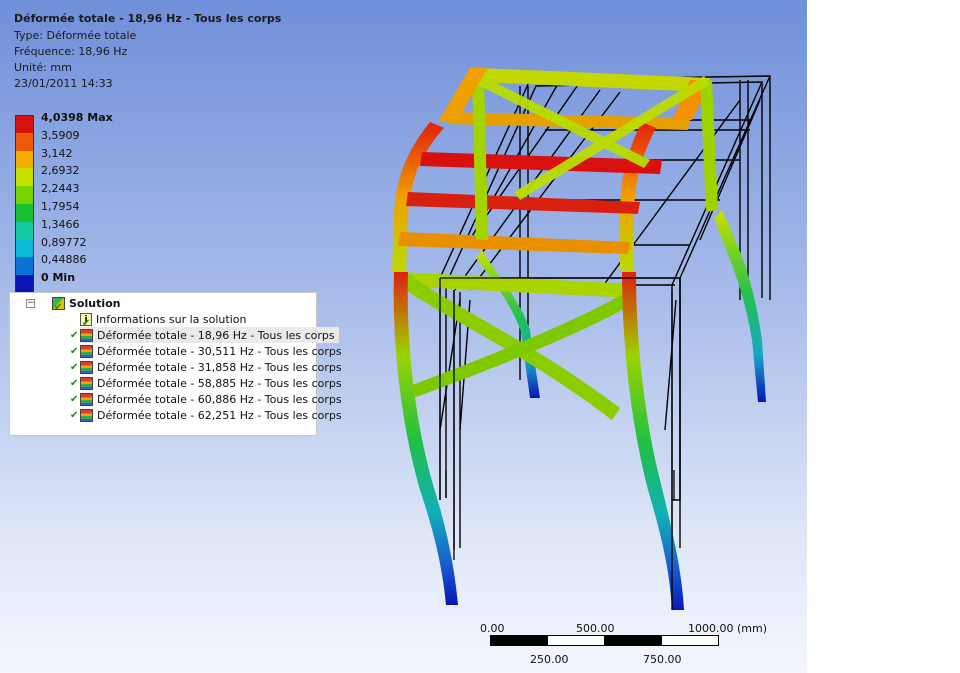  What do you see at coordinates (662, 659) in the screenshot?
I see `scale-label-bottom: 750.00` at bounding box center [662, 659].